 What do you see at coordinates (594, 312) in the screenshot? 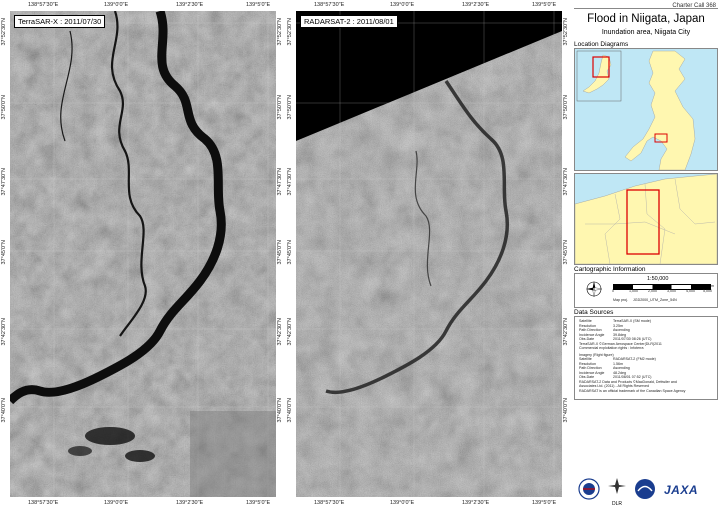
I see `data-sources-header: Data Sources` at bounding box center [594, 312].